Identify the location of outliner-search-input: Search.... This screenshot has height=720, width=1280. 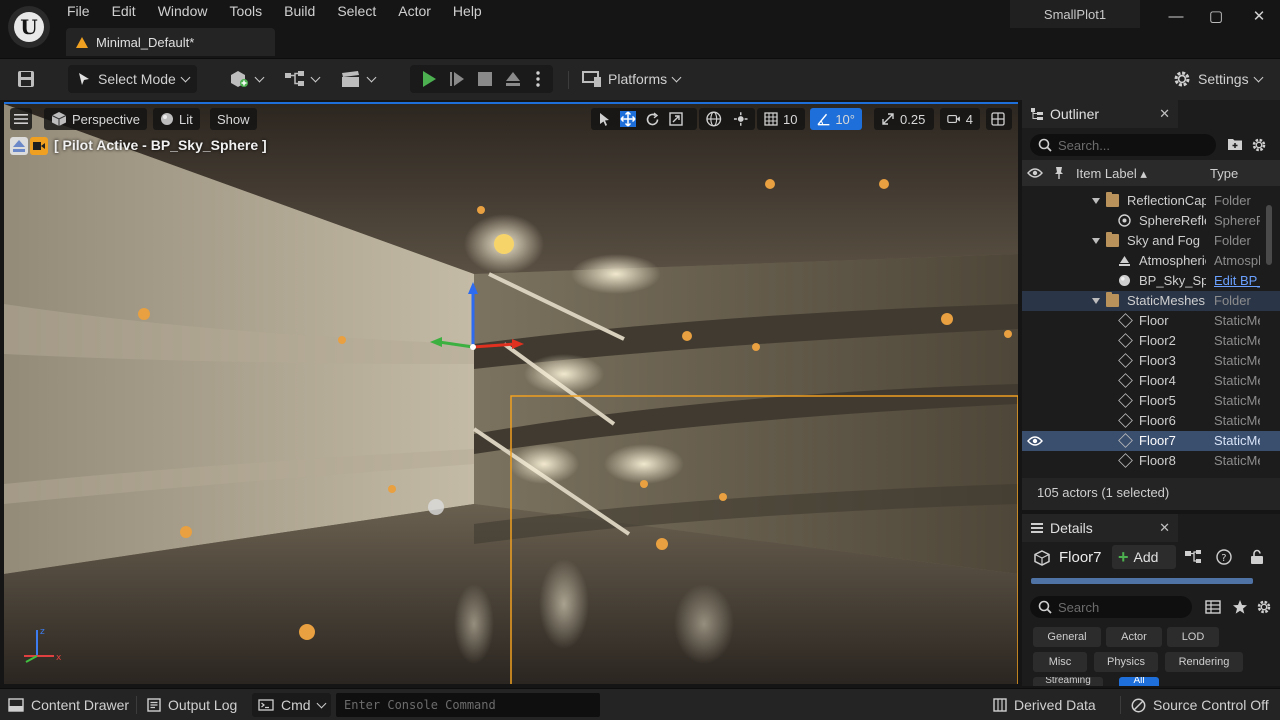
(1123, 145).